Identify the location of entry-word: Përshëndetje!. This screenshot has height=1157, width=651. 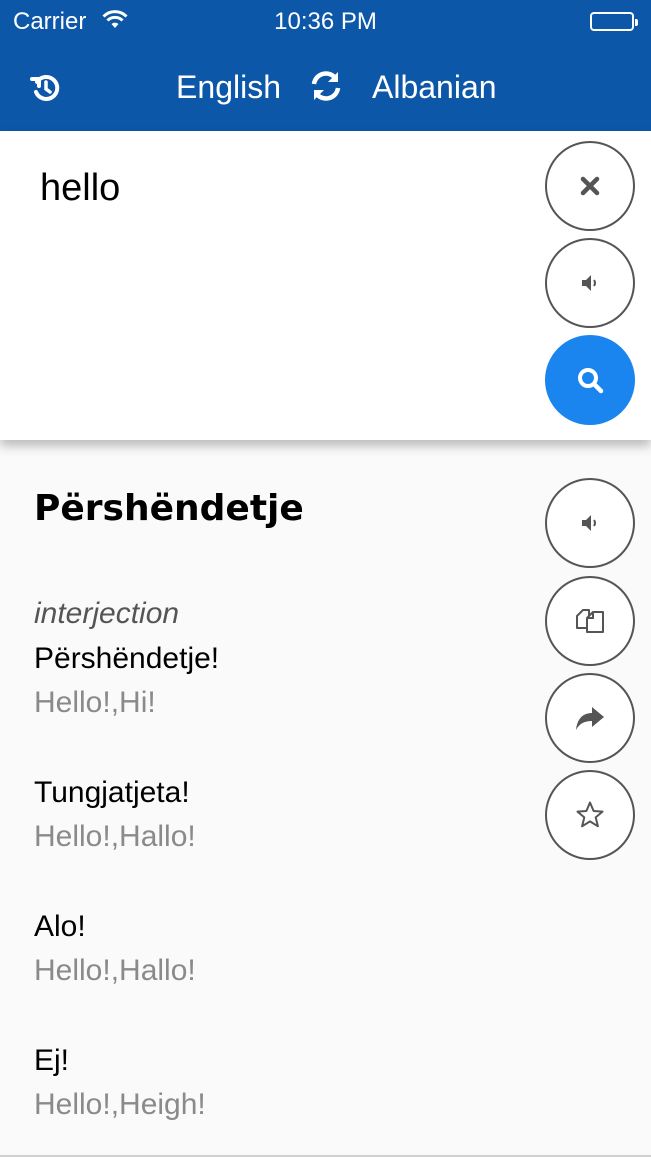
(127, 658).